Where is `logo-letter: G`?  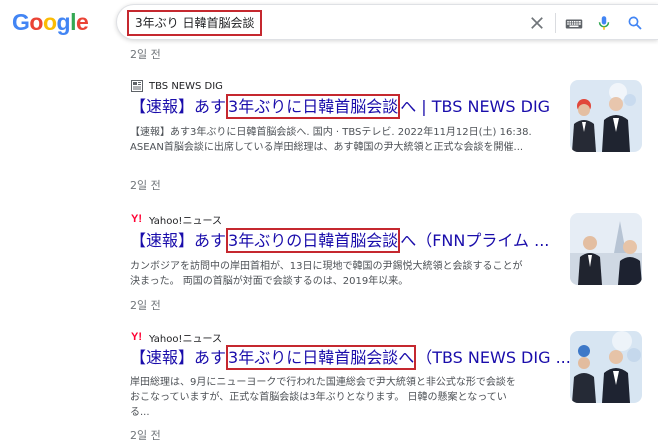
logo-letter: G is located at coordinates (21, 22).